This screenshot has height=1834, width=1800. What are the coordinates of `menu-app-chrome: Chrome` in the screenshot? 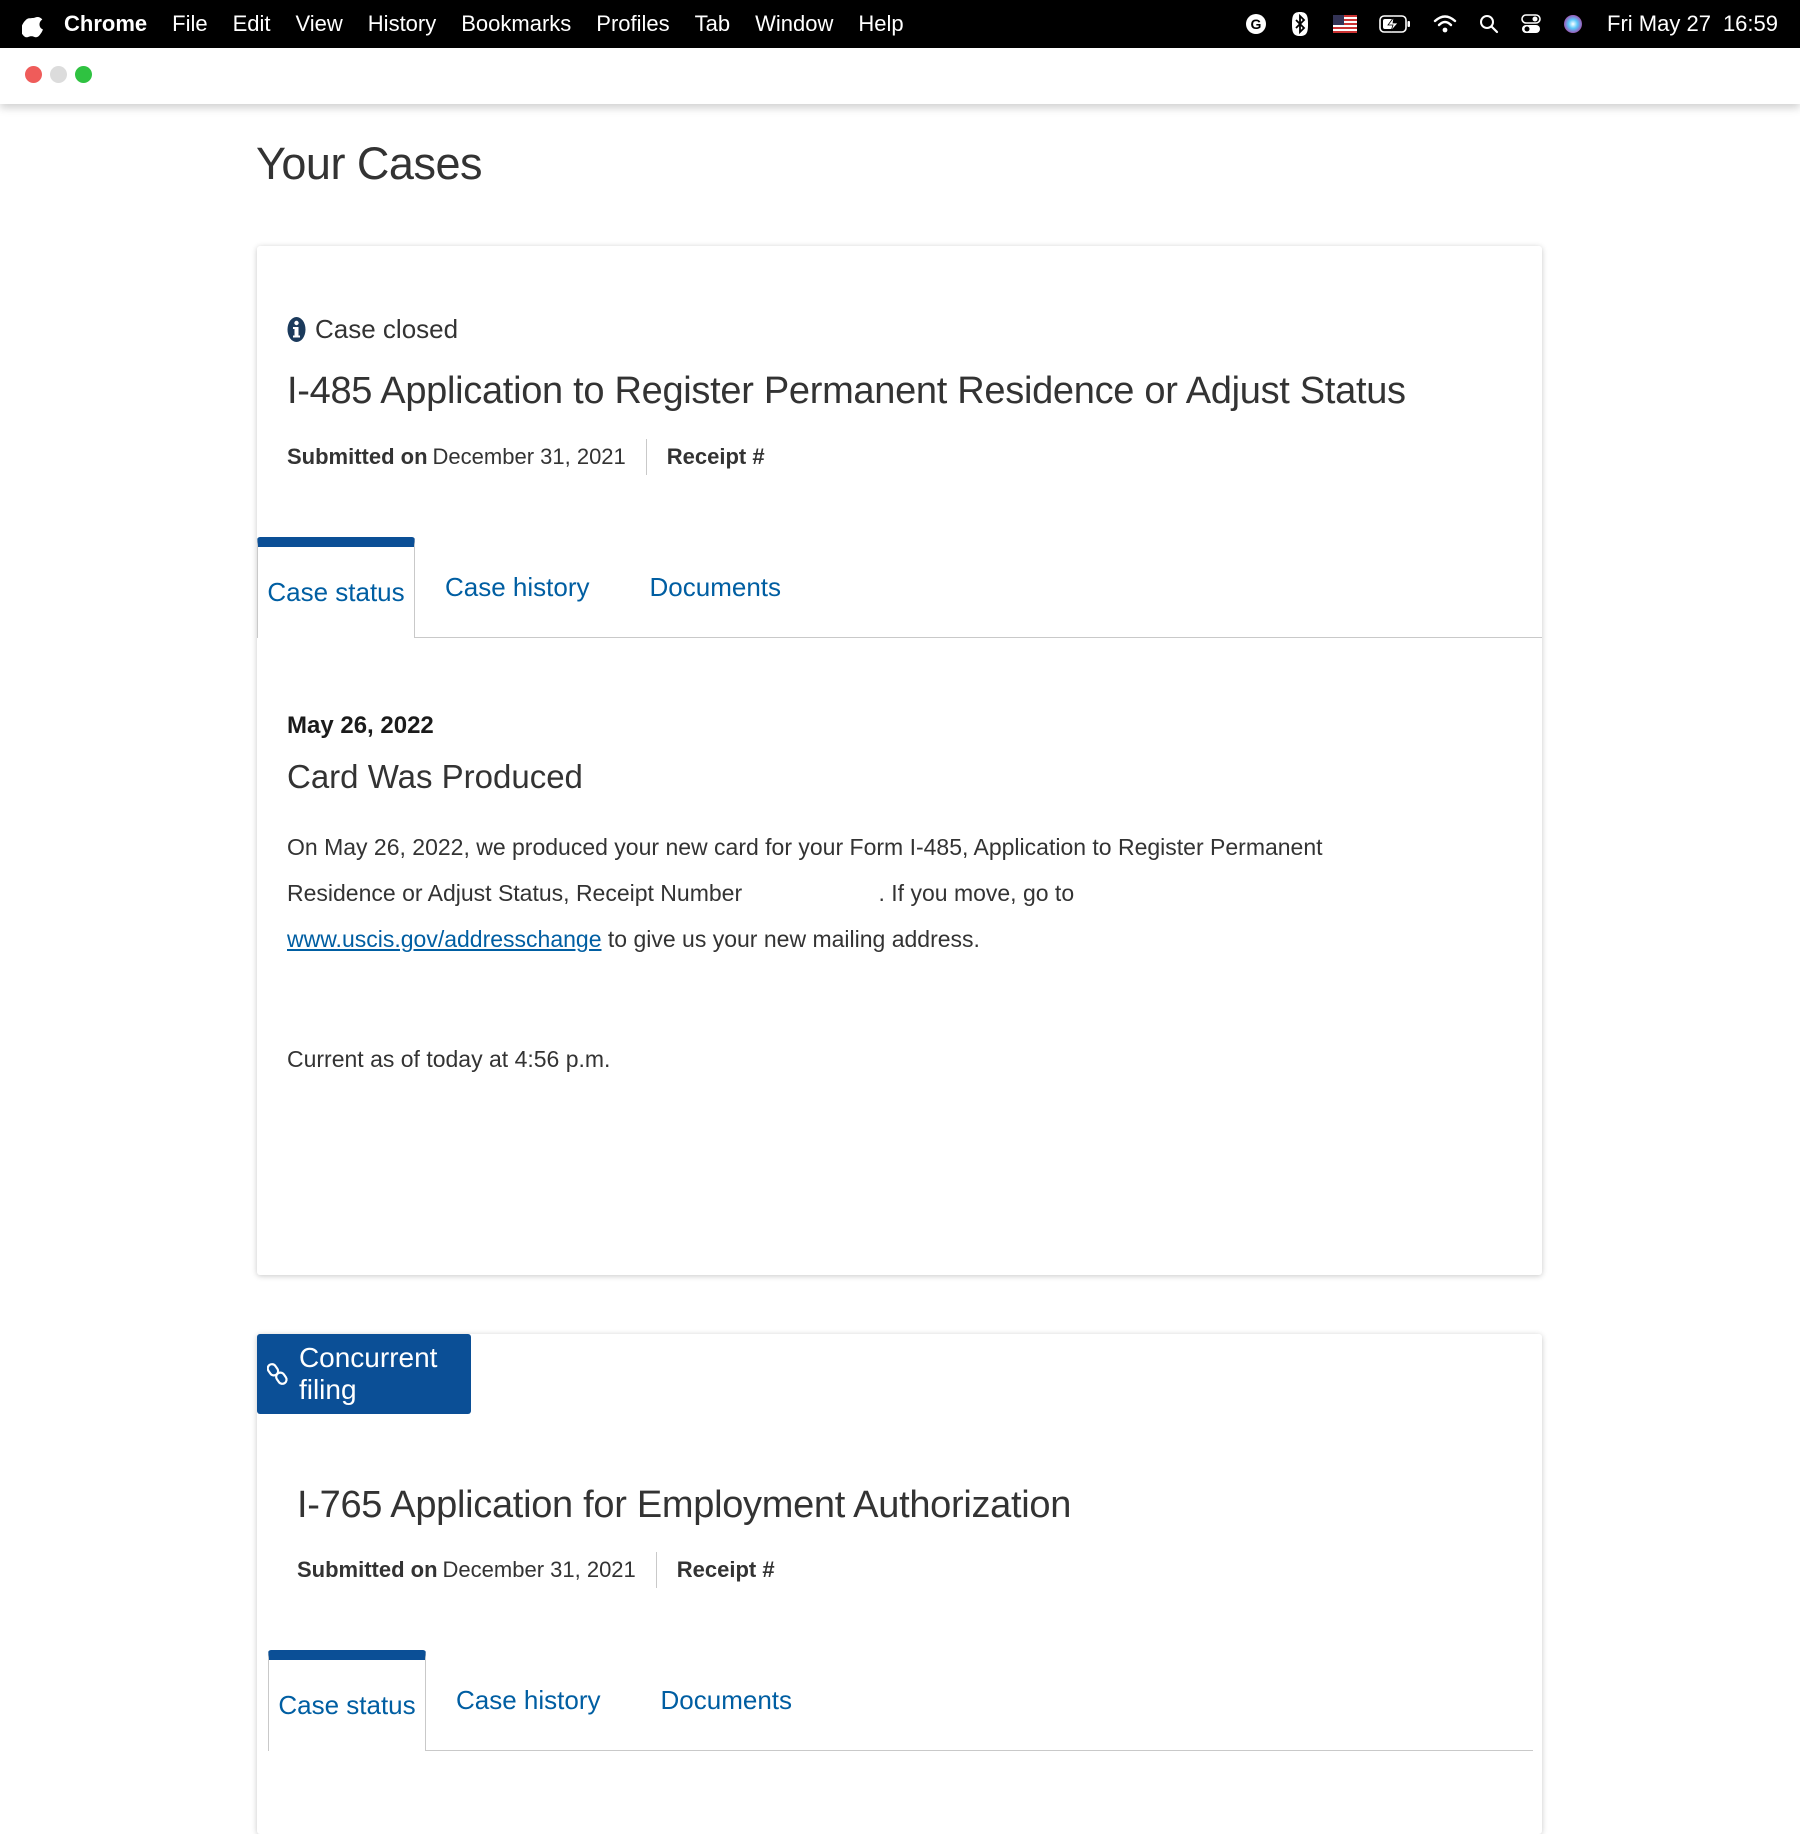 It's located at (105, 24).